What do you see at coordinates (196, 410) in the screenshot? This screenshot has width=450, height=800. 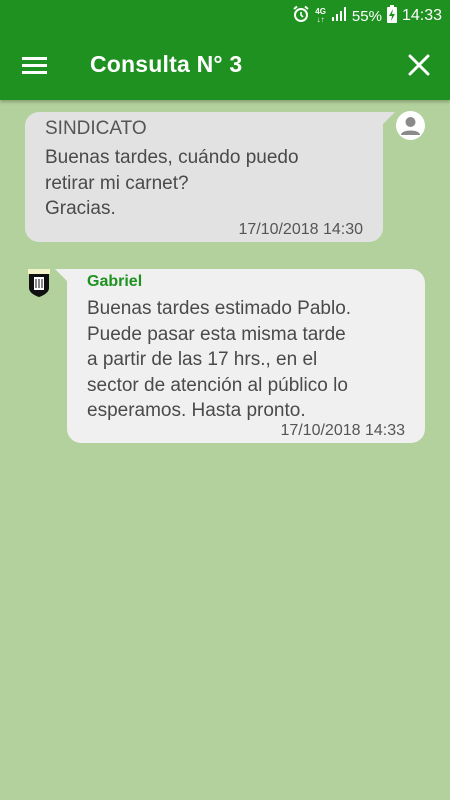 I see `message-line: esperamos. Hasta pronto.` at bounding box center [196, 410].